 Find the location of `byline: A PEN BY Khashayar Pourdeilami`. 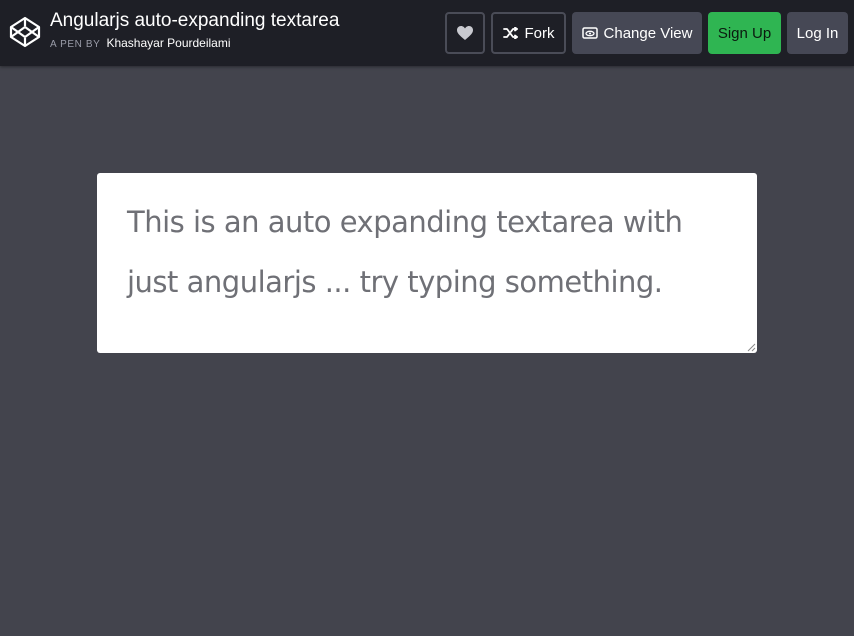

byline: A PEN BY Khashayar Pourdeilami is located at coordinates (194, 44).